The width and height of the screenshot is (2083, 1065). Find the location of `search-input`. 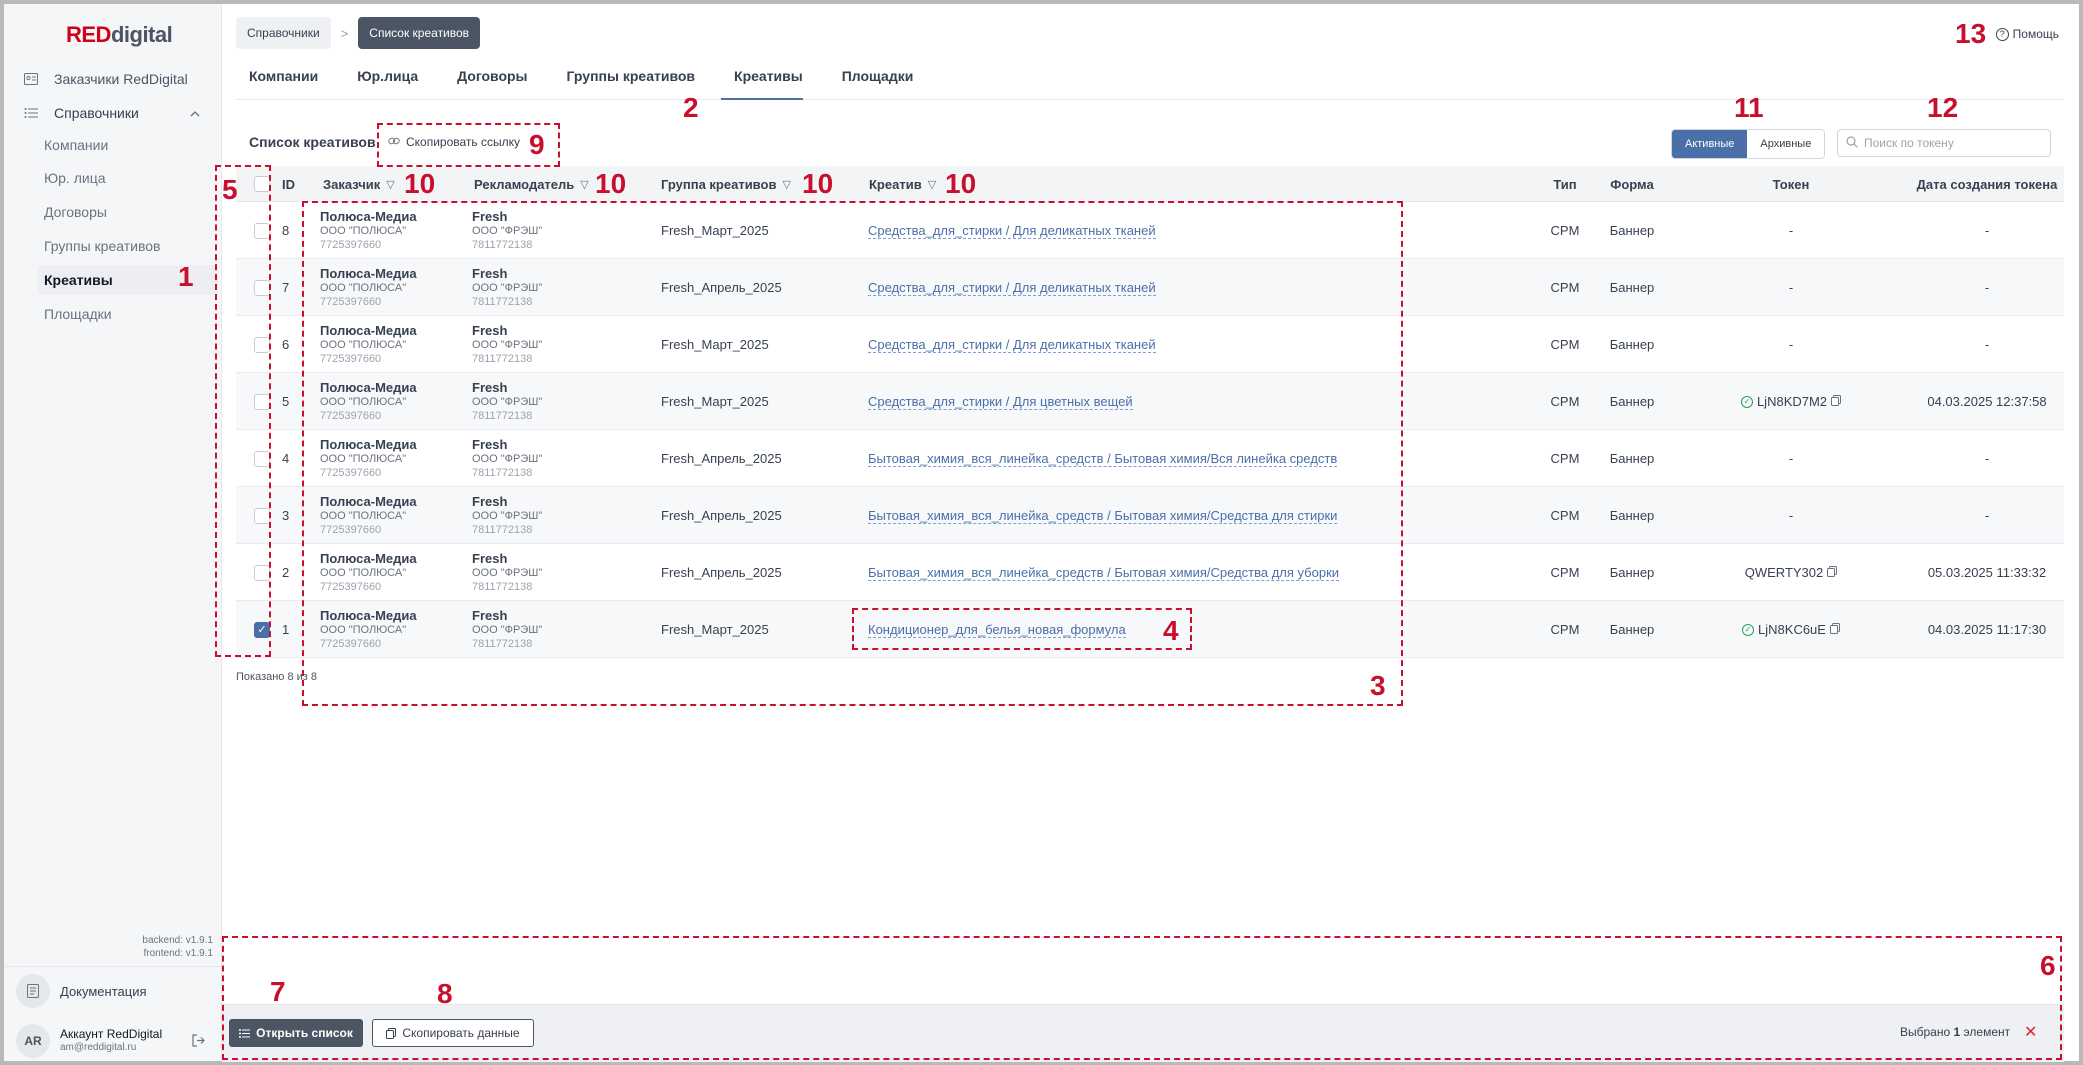

search-input is located at coordinates (1954, 143).